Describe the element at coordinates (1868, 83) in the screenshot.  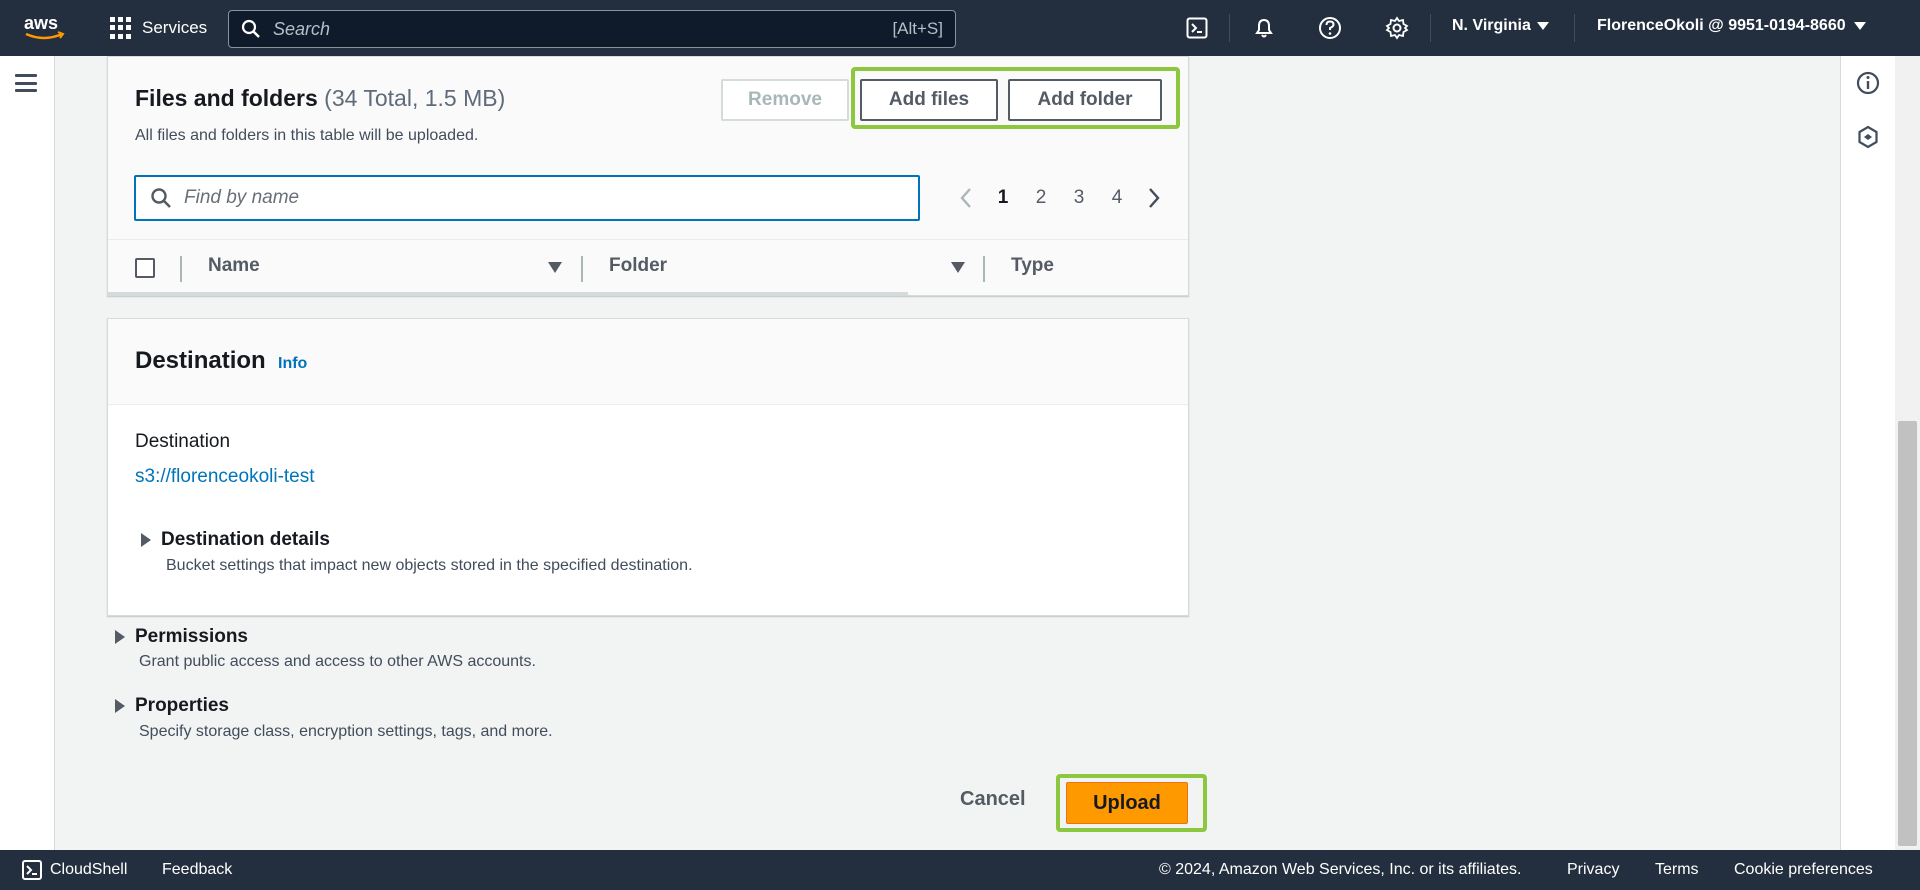
I see `info-icon` at that location.